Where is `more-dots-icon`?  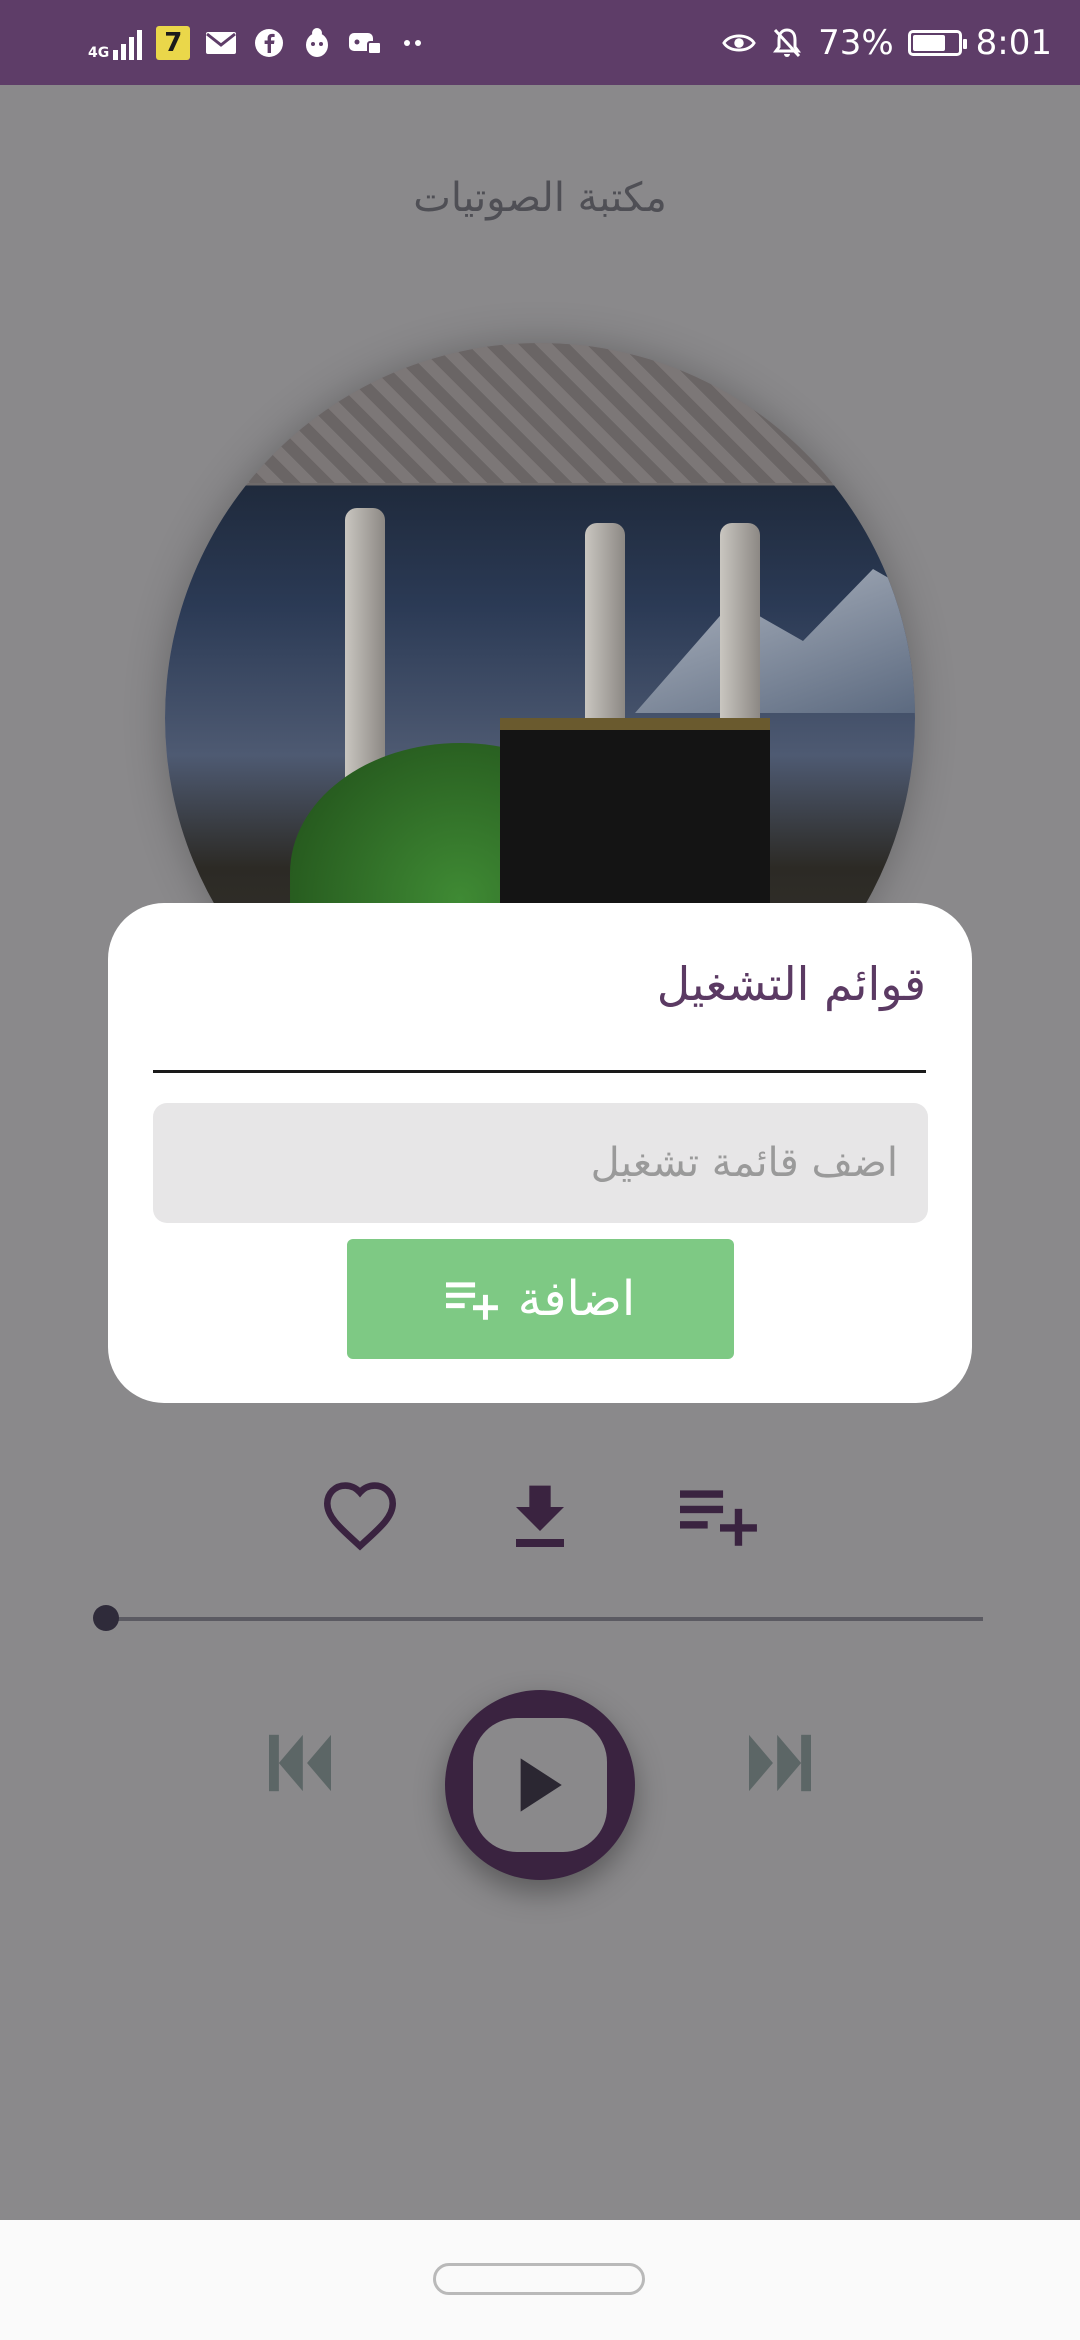 more-dots-icon is located at coordinates (413, 43).